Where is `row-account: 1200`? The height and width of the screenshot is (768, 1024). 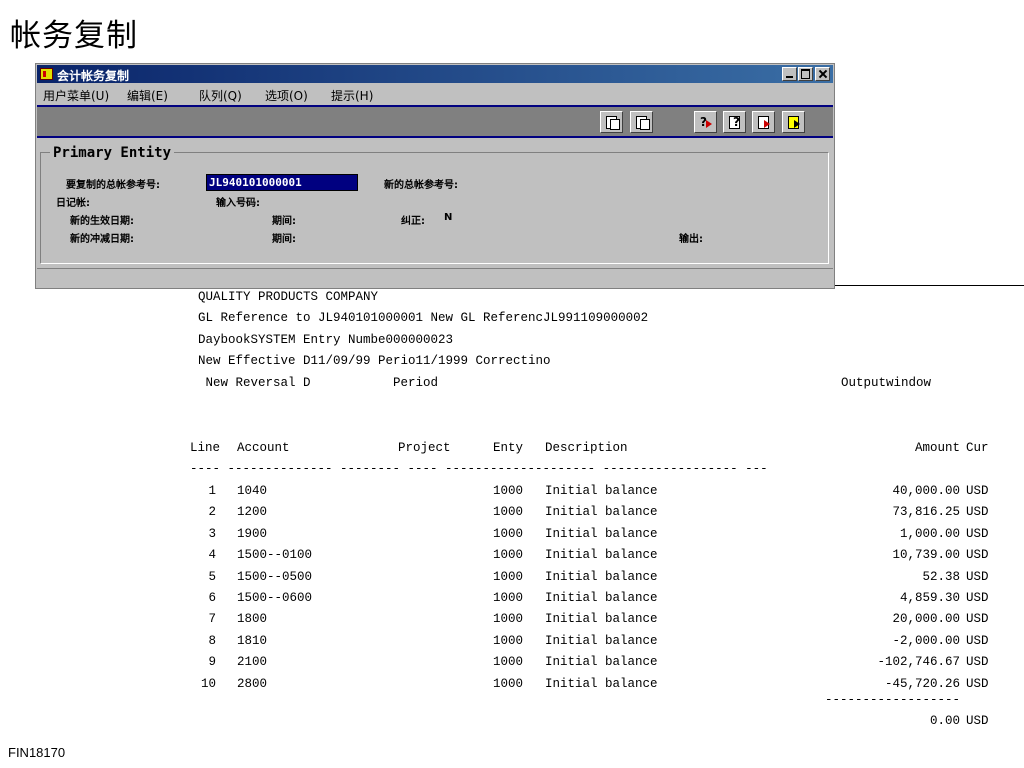
row-account: 1200 is located at coordinates (252, 512).